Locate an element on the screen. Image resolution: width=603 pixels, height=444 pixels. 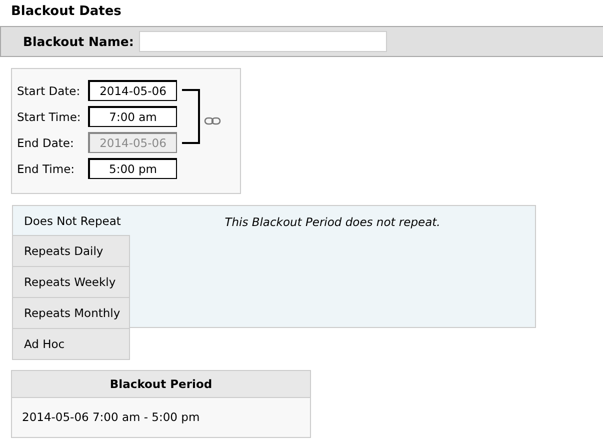
table-header: Blackout Period is located at coordinates (161, 384).